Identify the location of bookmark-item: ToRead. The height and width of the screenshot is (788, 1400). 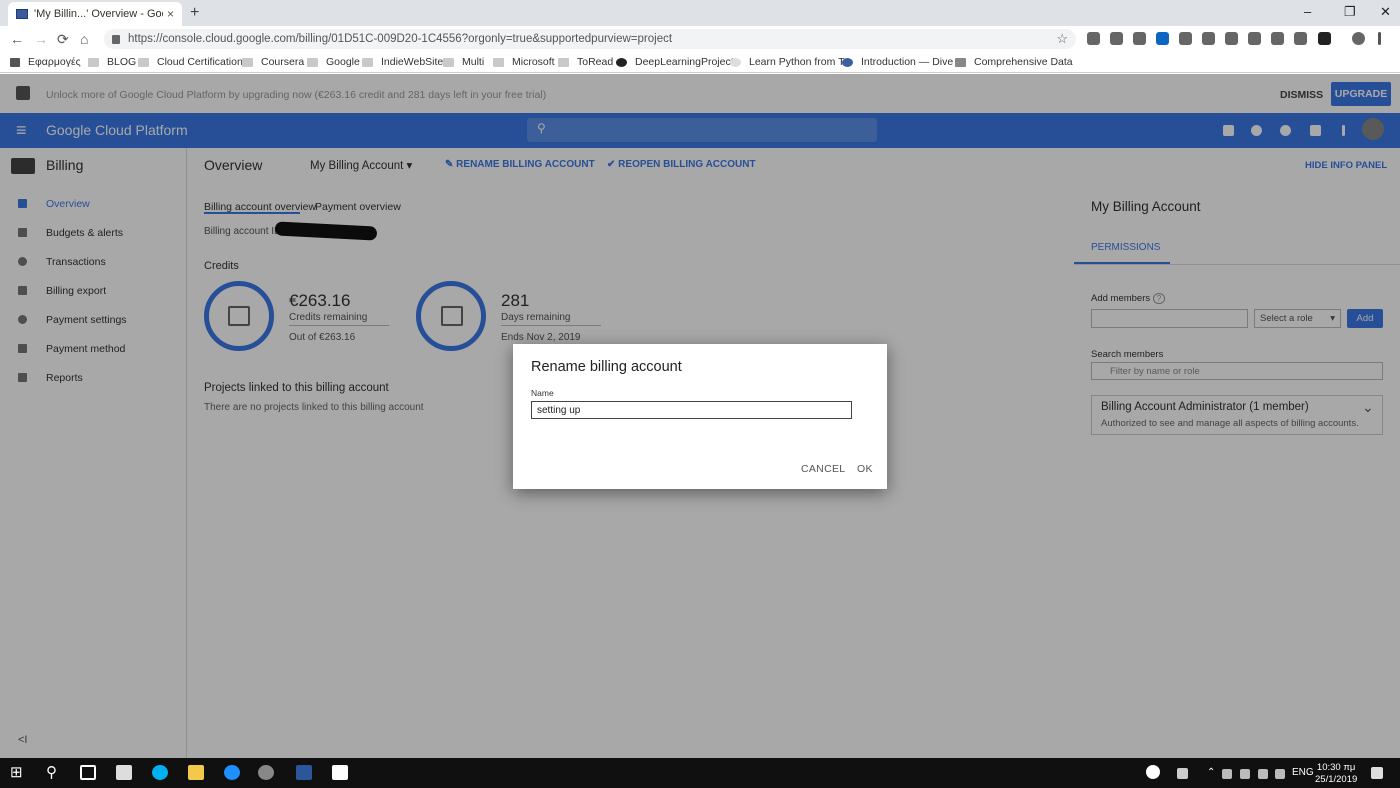
(585, 62).